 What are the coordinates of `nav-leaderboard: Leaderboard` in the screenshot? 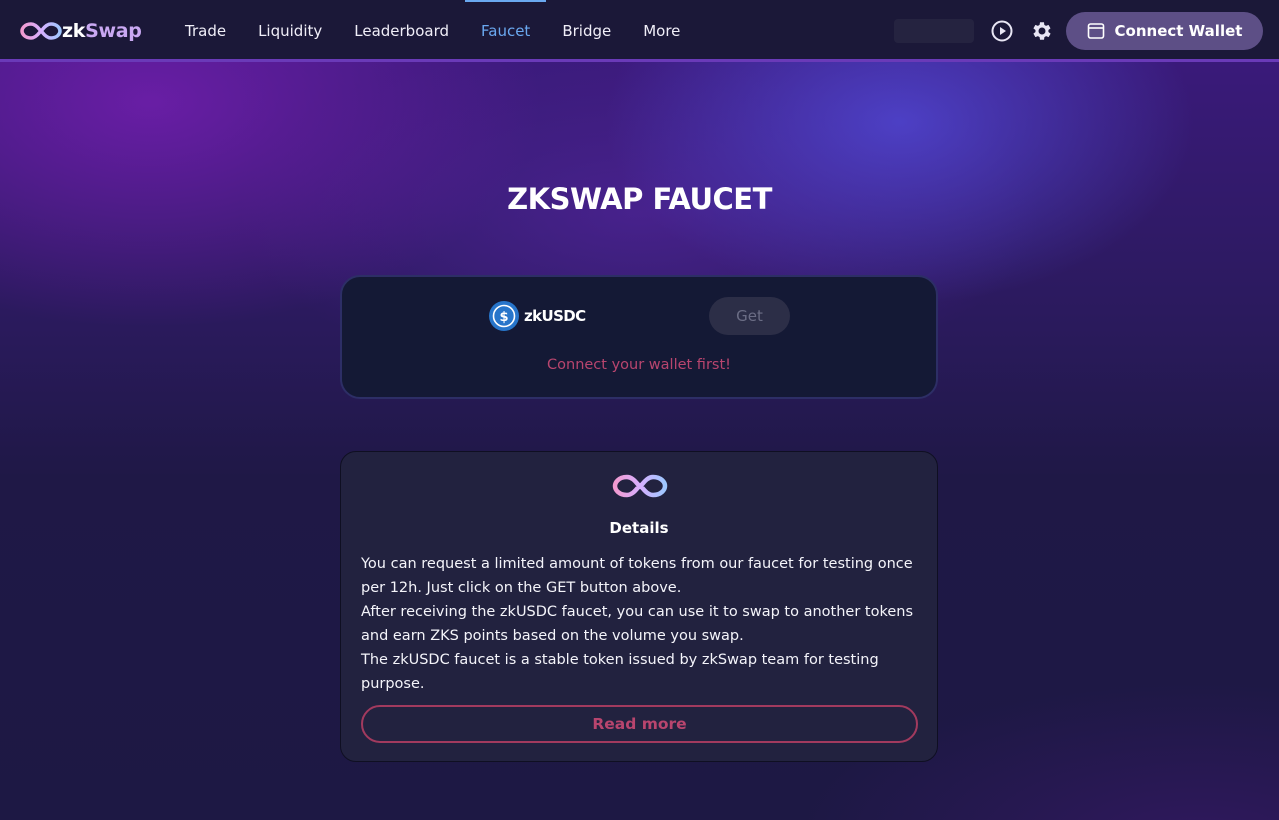 It's located at (401, 31).